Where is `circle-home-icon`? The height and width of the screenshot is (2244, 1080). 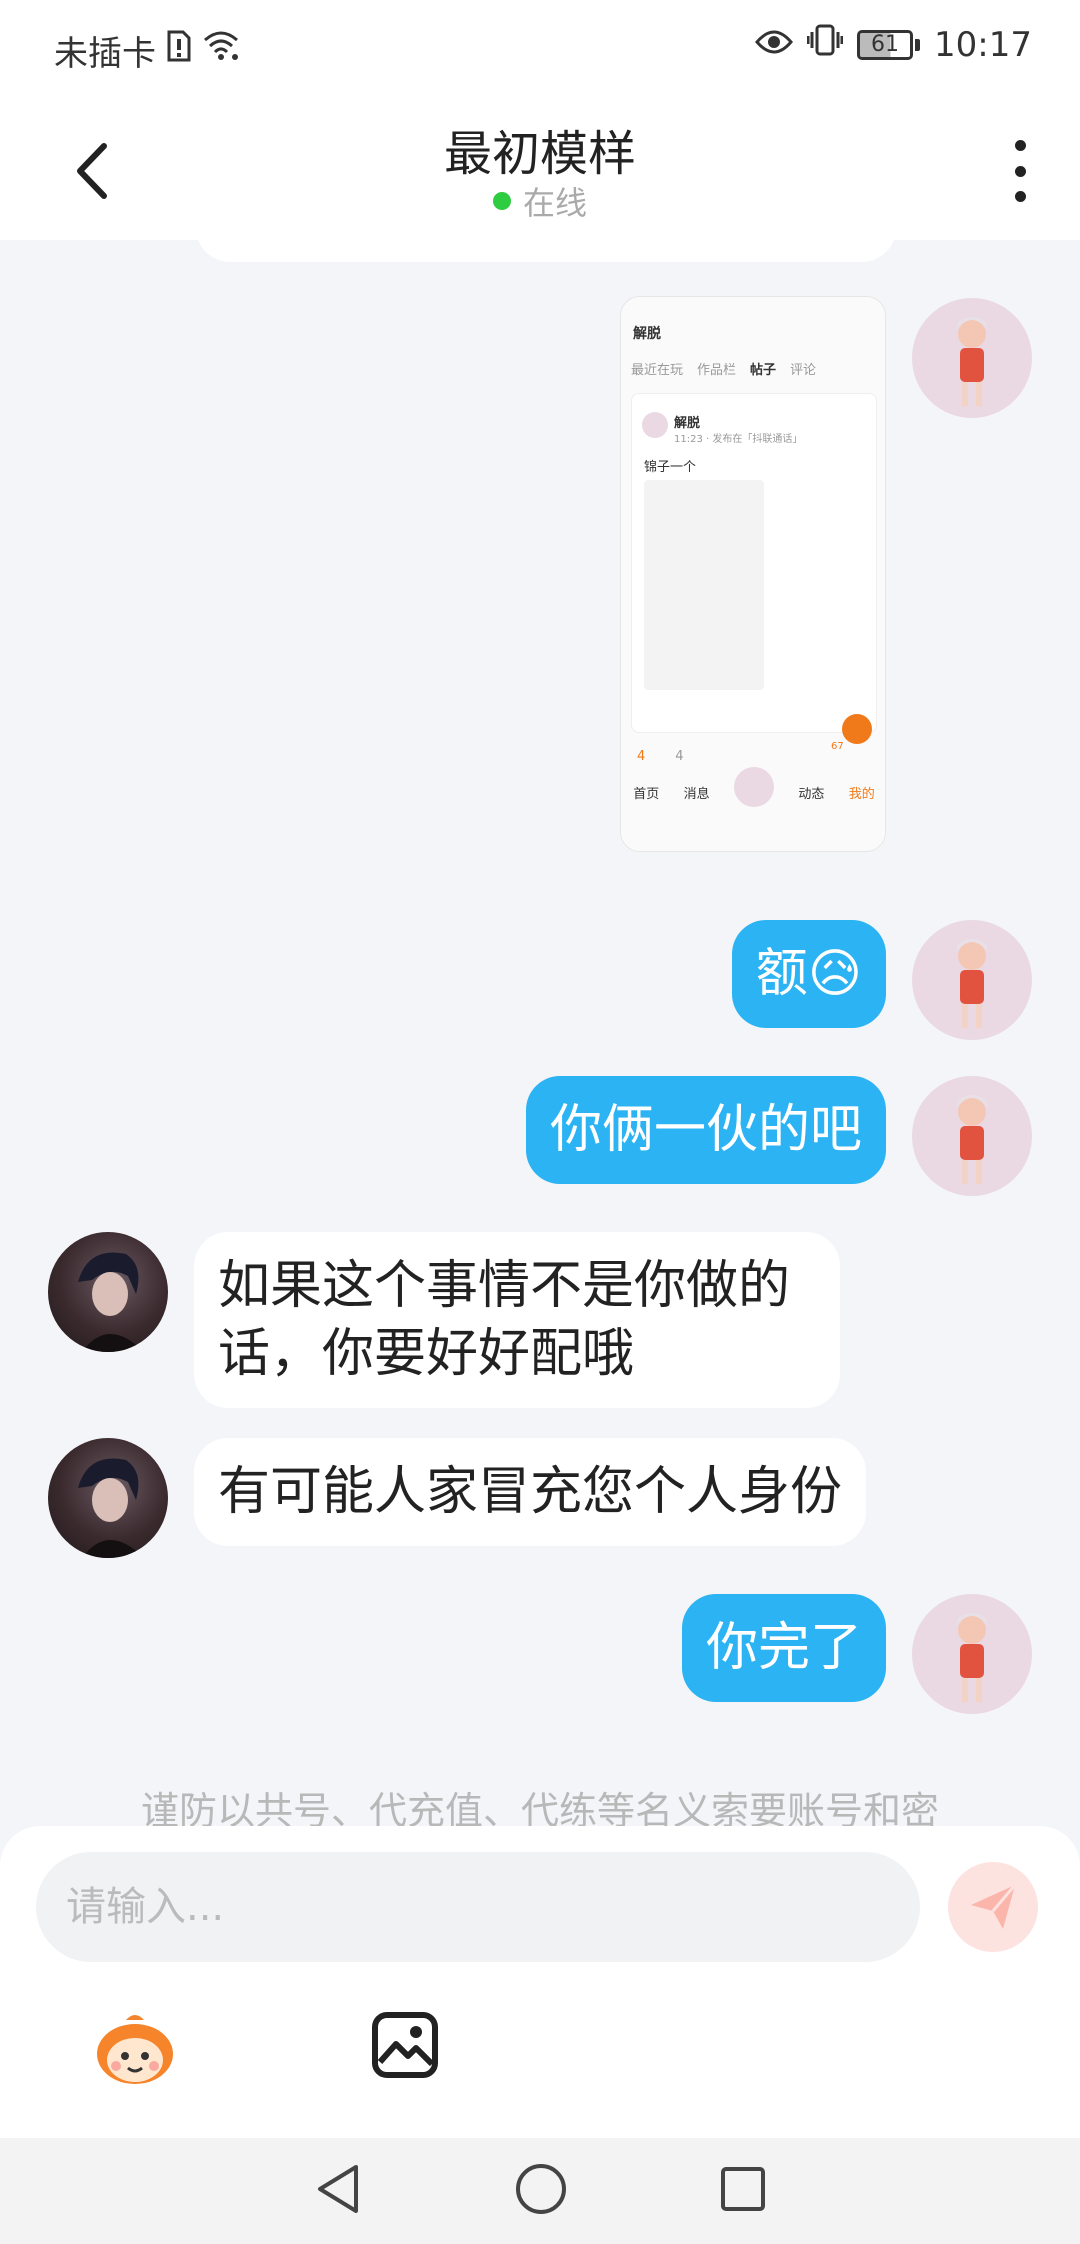 circle-home-icon is located at coordinates (541, 2189).